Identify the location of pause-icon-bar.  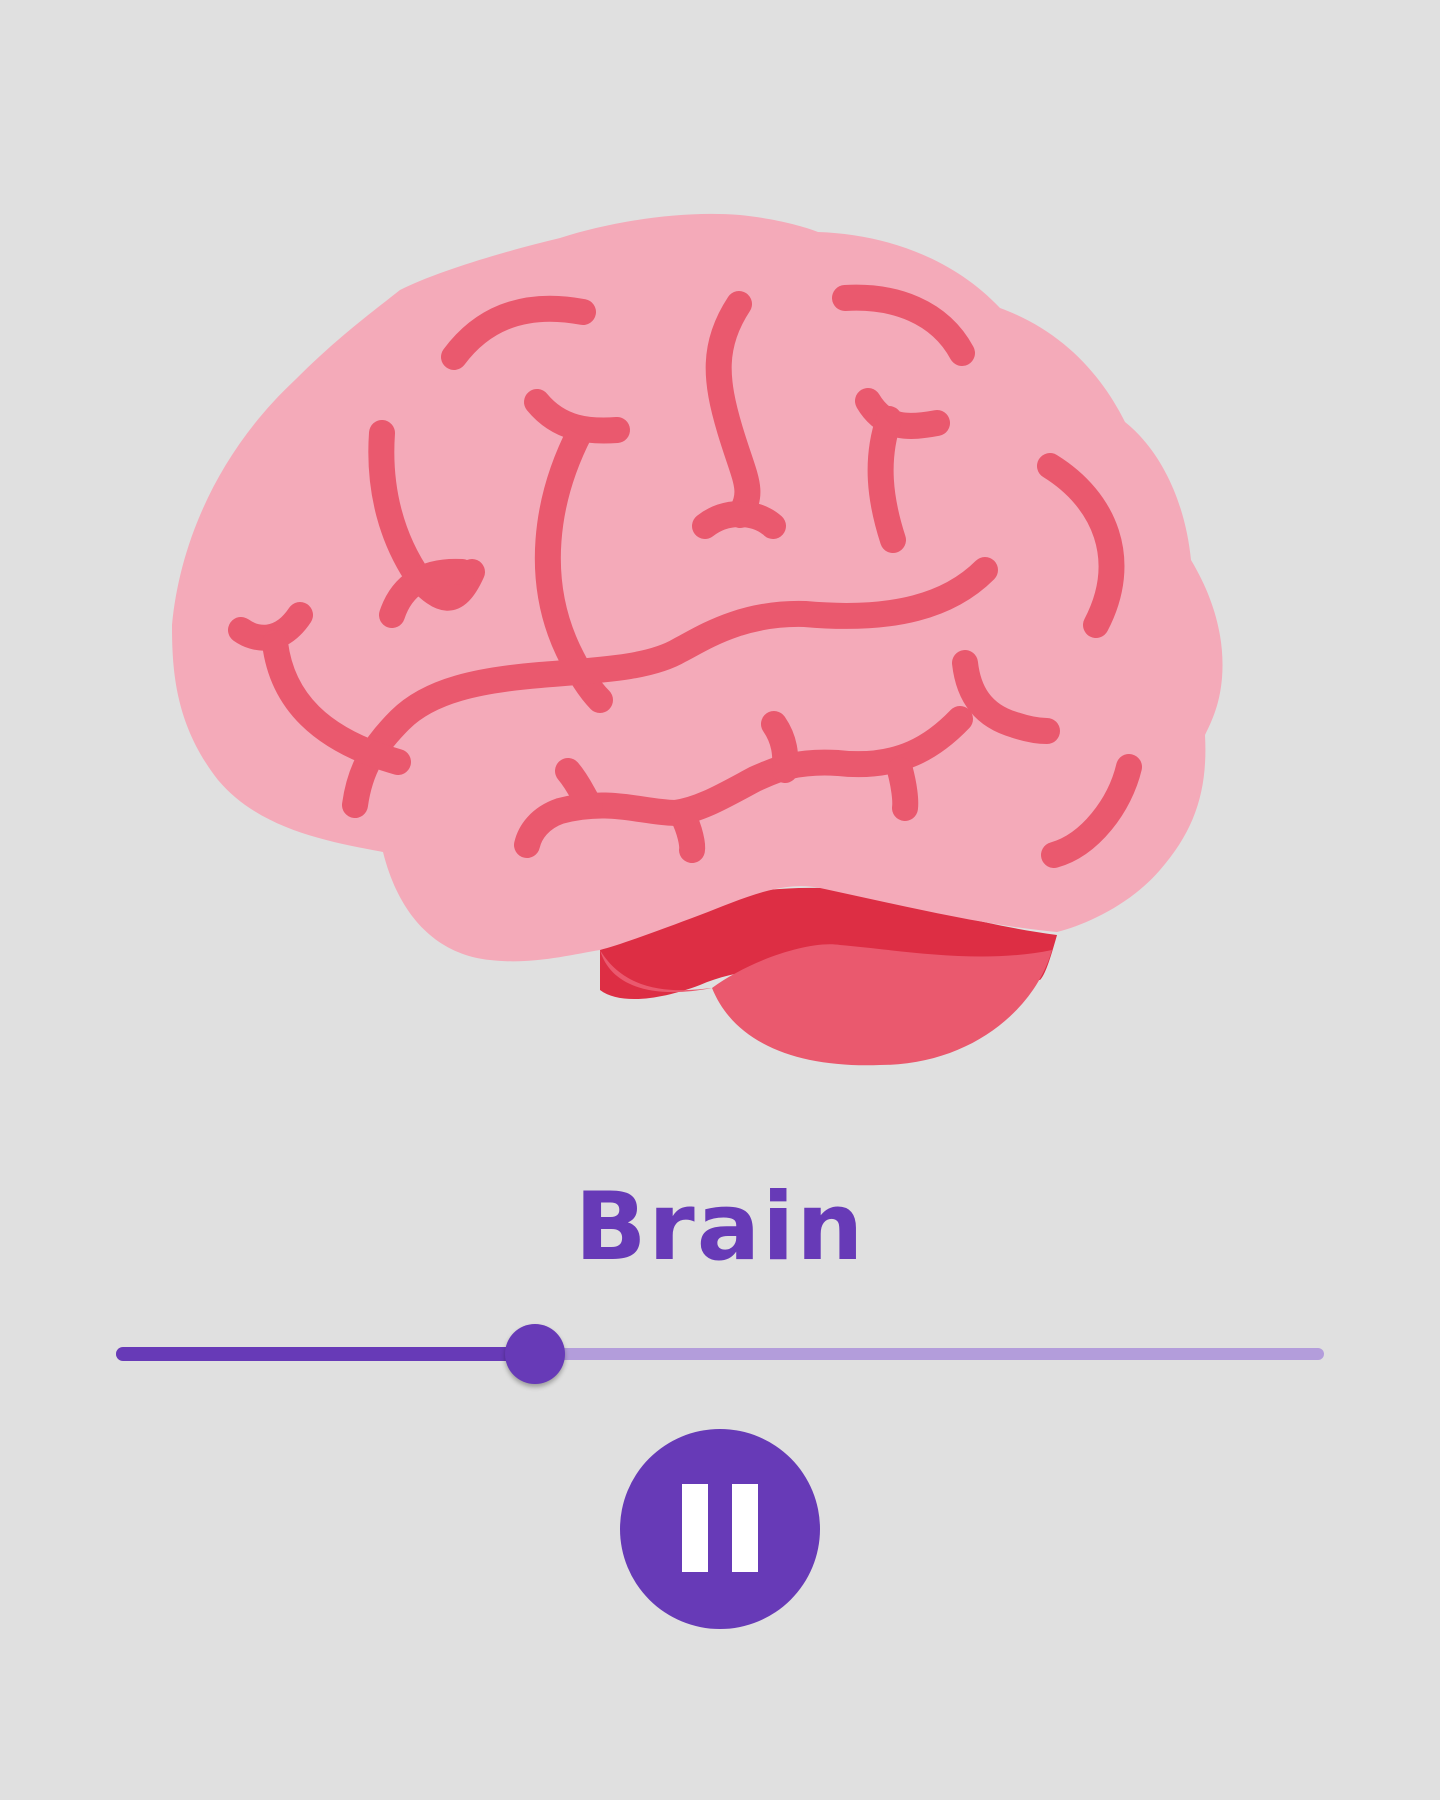
(745, 1528).